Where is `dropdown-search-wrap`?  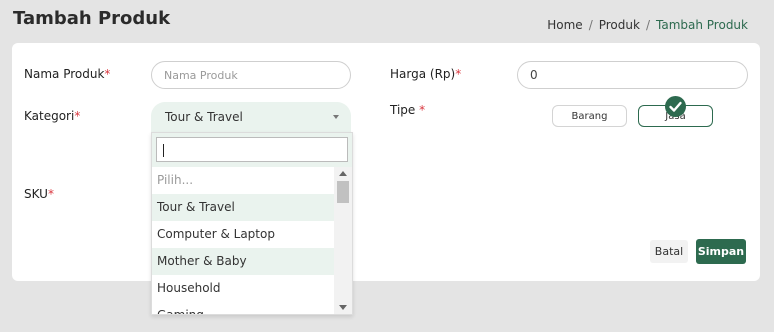
dropdown-search-wrap is located at coordinates (252, 150).